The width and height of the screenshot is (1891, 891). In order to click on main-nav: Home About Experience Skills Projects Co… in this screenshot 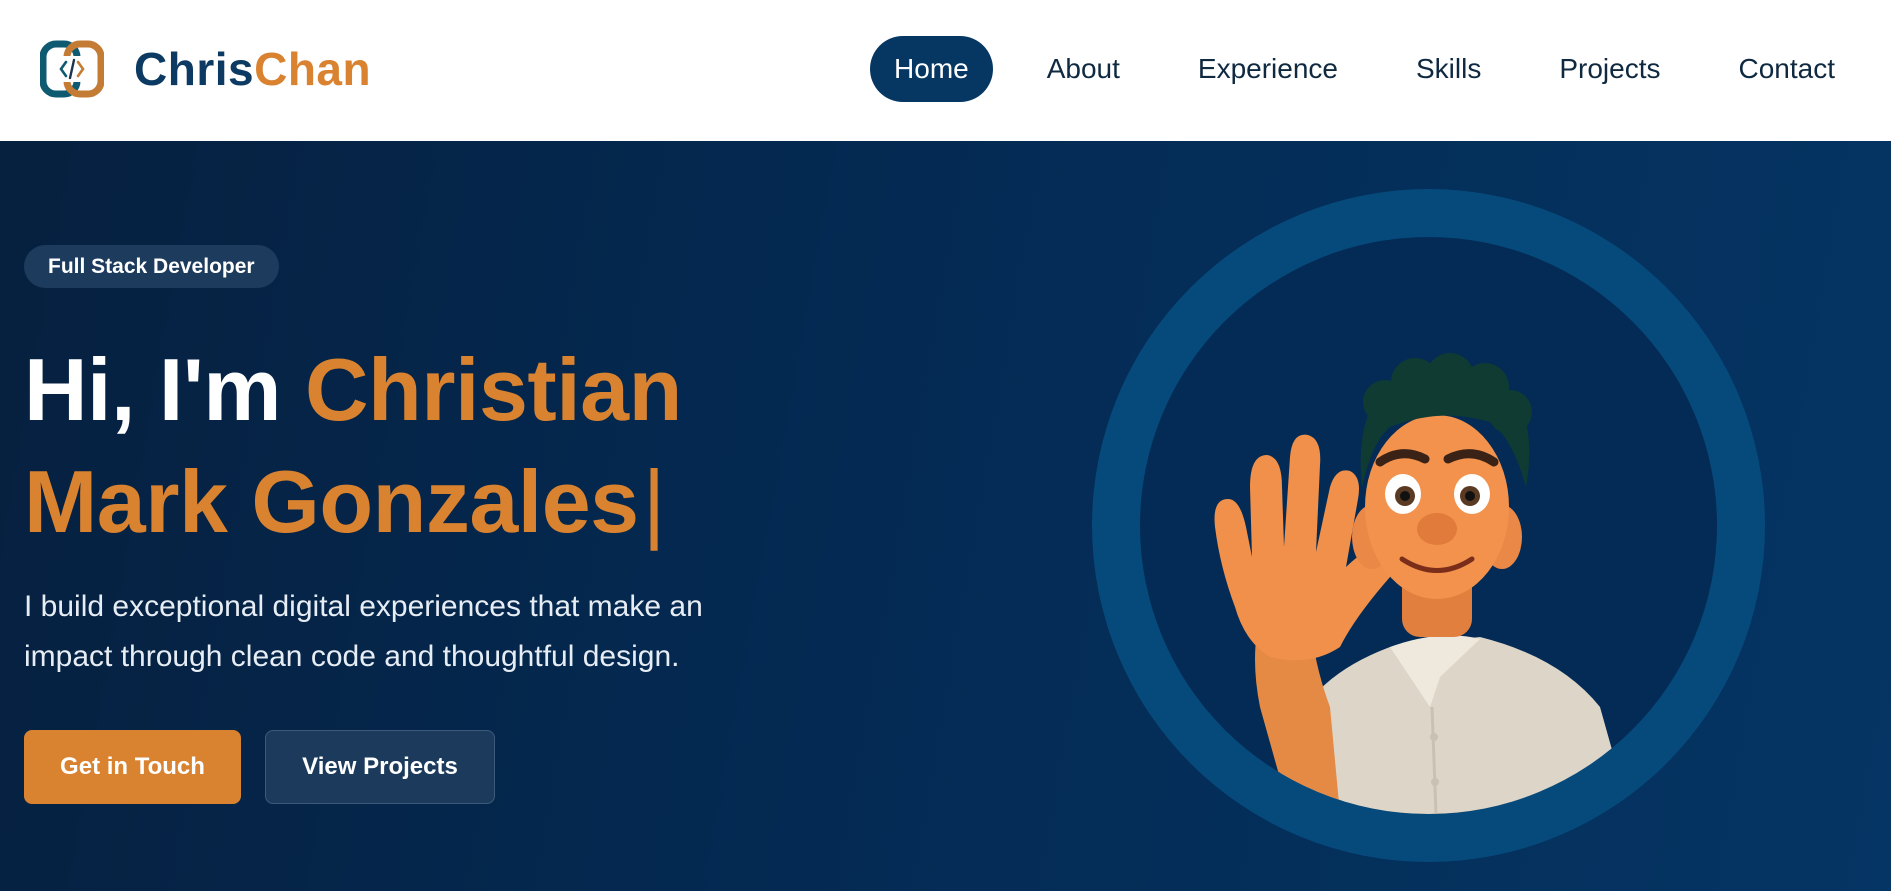, I will do `click(1364, 69)`.